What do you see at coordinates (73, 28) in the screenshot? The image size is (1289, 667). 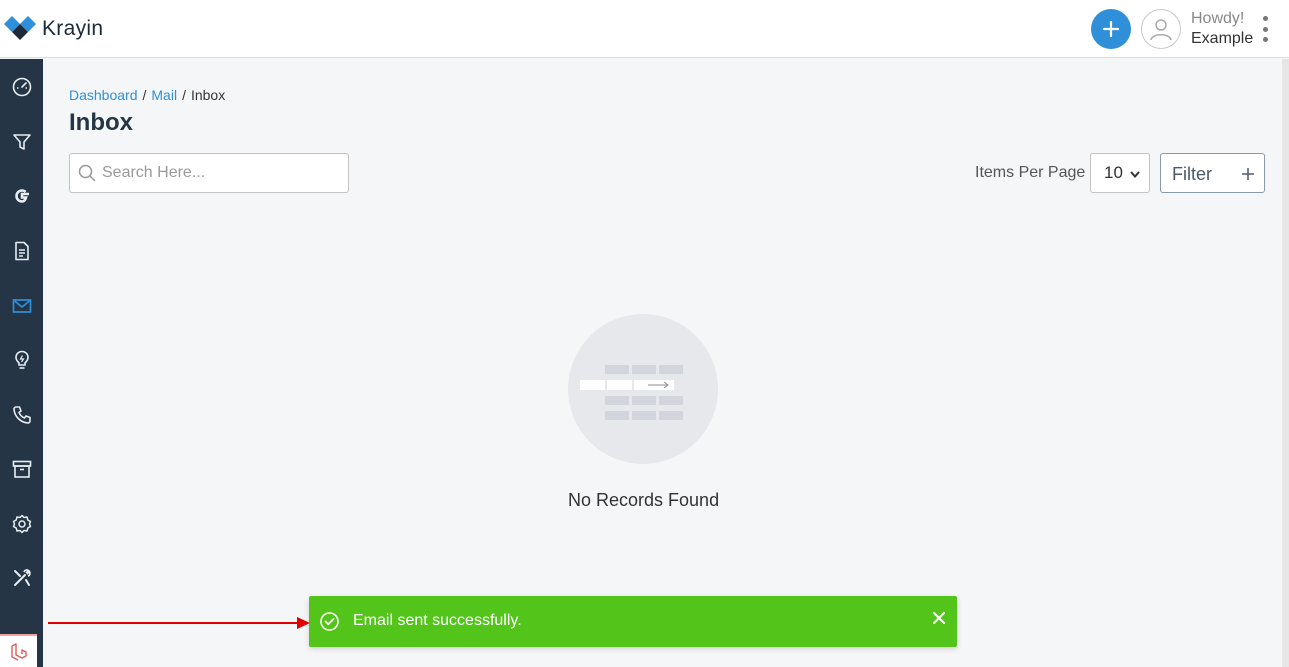 I see `app-name: Krayin` at bounding box center [73, 28].